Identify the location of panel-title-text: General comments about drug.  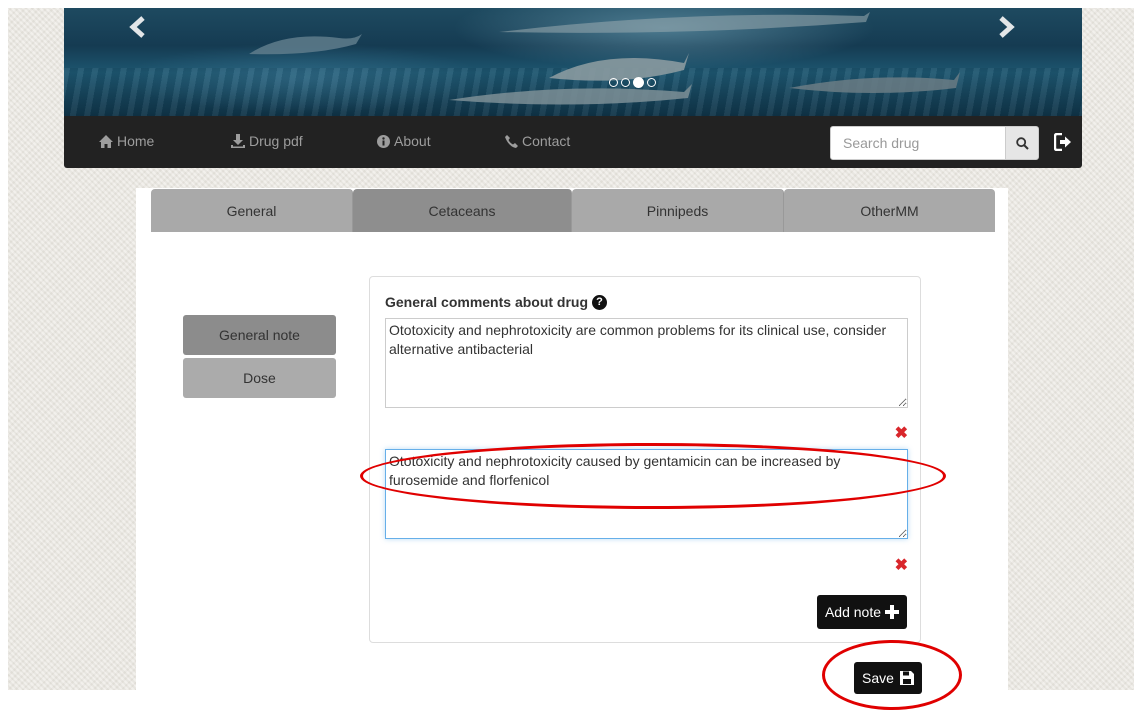
(487, 302).